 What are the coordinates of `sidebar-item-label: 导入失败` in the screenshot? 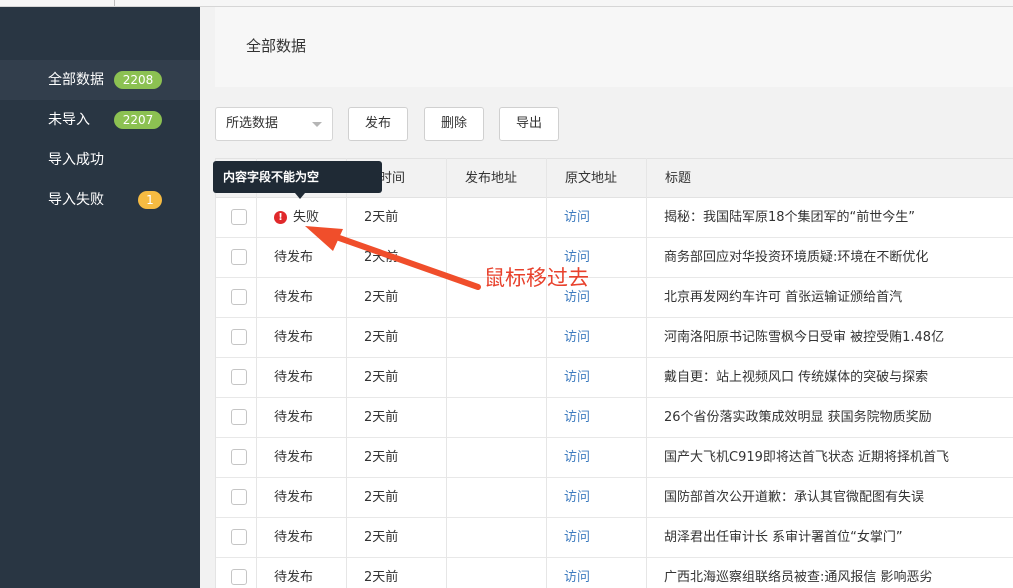 It's located at (76, 200).